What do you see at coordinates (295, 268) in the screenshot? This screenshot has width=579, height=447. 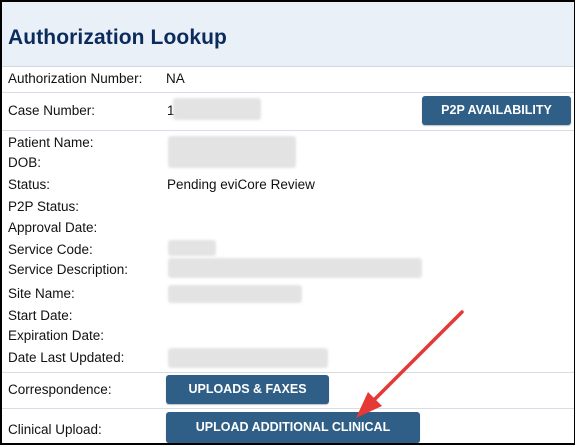 I see `service-description-redaction` at bounding box center [295, 268].